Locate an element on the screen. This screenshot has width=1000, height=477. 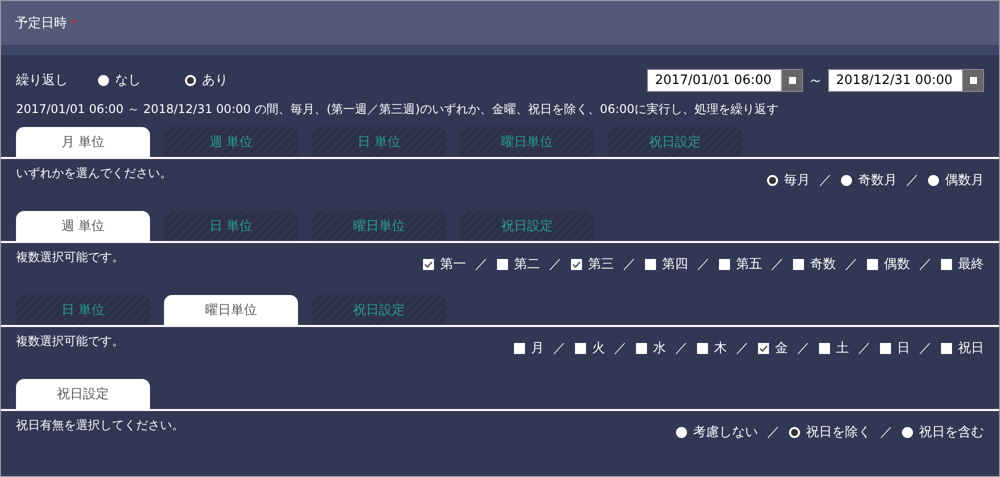
choice-option: 奇数月 is located at coordinates (869, 180).